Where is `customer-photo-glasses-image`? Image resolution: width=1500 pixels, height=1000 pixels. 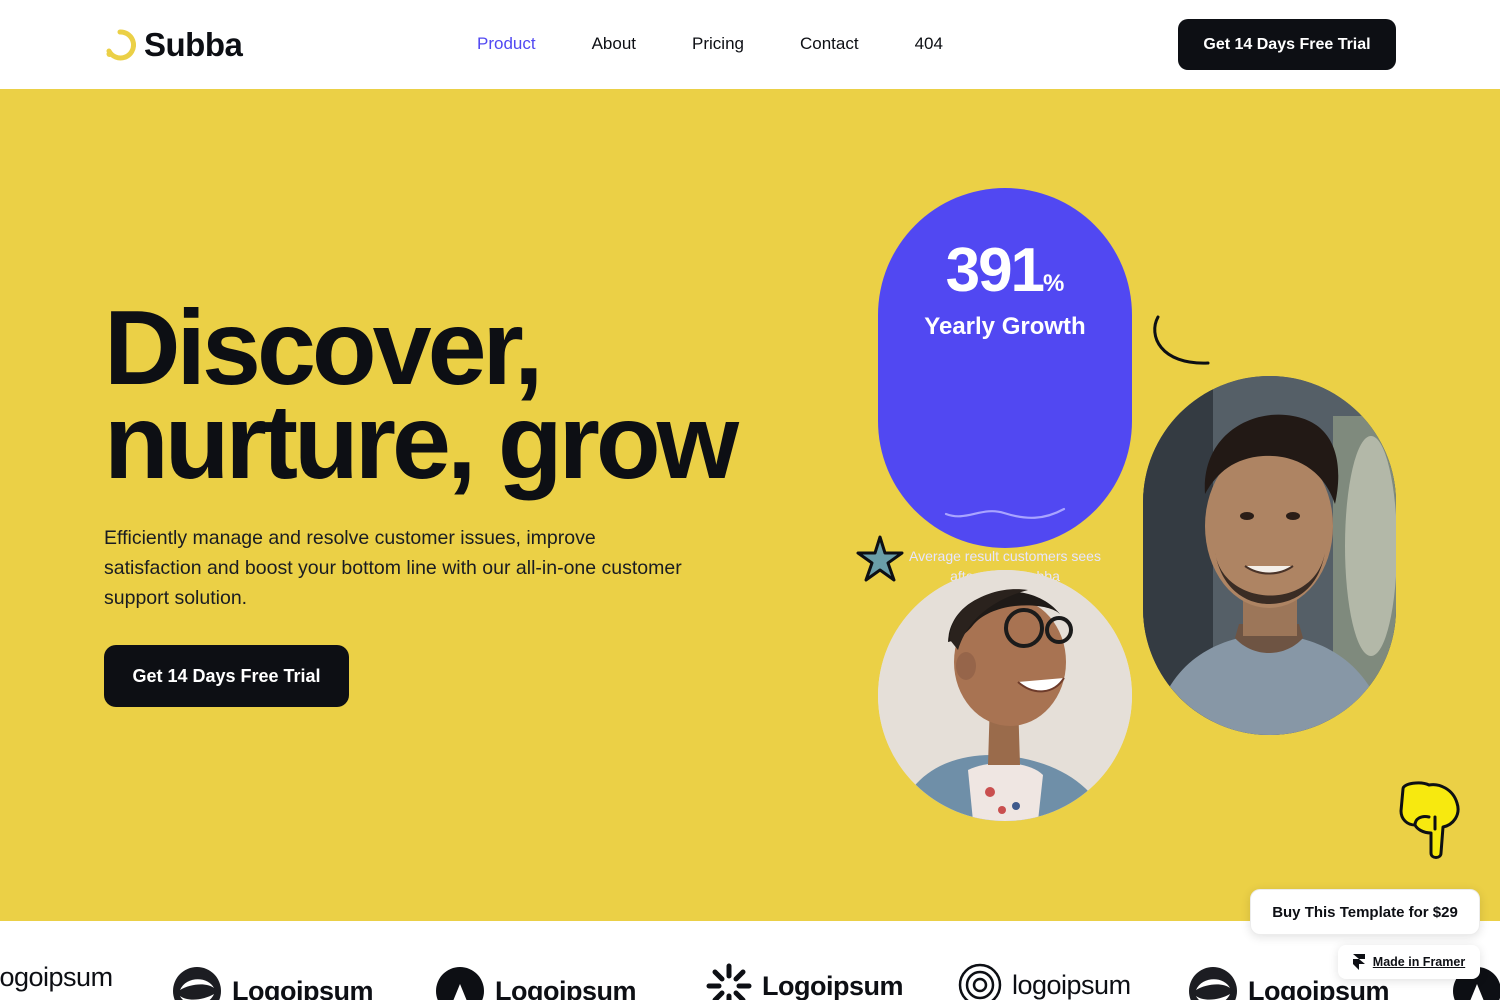 customer-photo-glasses-image is located at coordinates (1005, 695).